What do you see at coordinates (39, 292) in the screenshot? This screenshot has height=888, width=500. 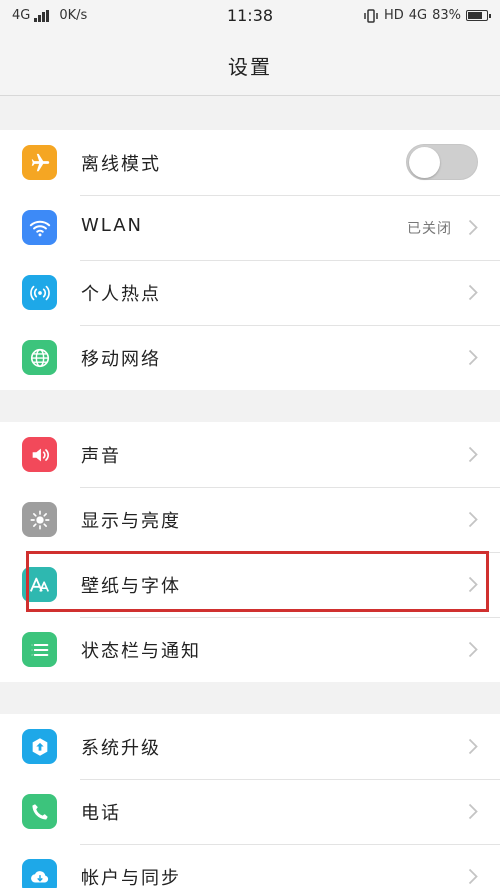 I see `hotspot-icon` at bounding box center [39, 292].